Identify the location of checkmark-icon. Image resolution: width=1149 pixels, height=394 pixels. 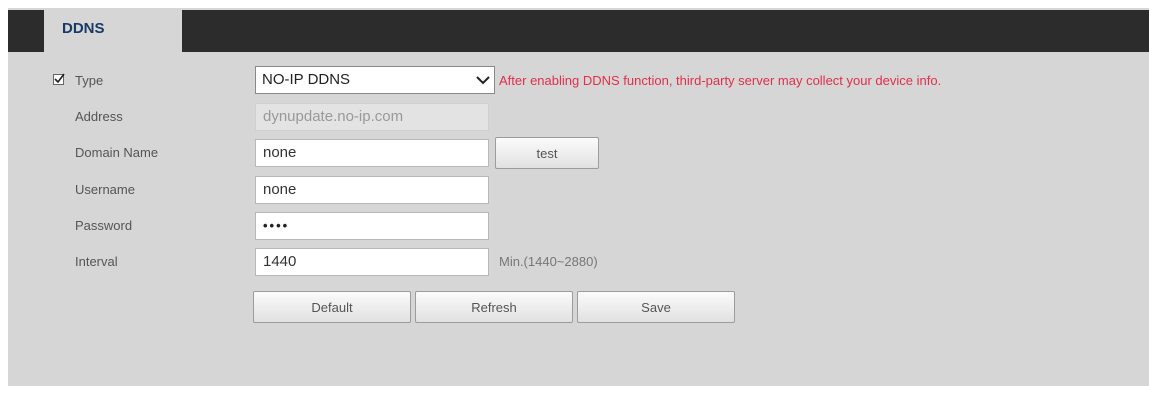
(59, 78).